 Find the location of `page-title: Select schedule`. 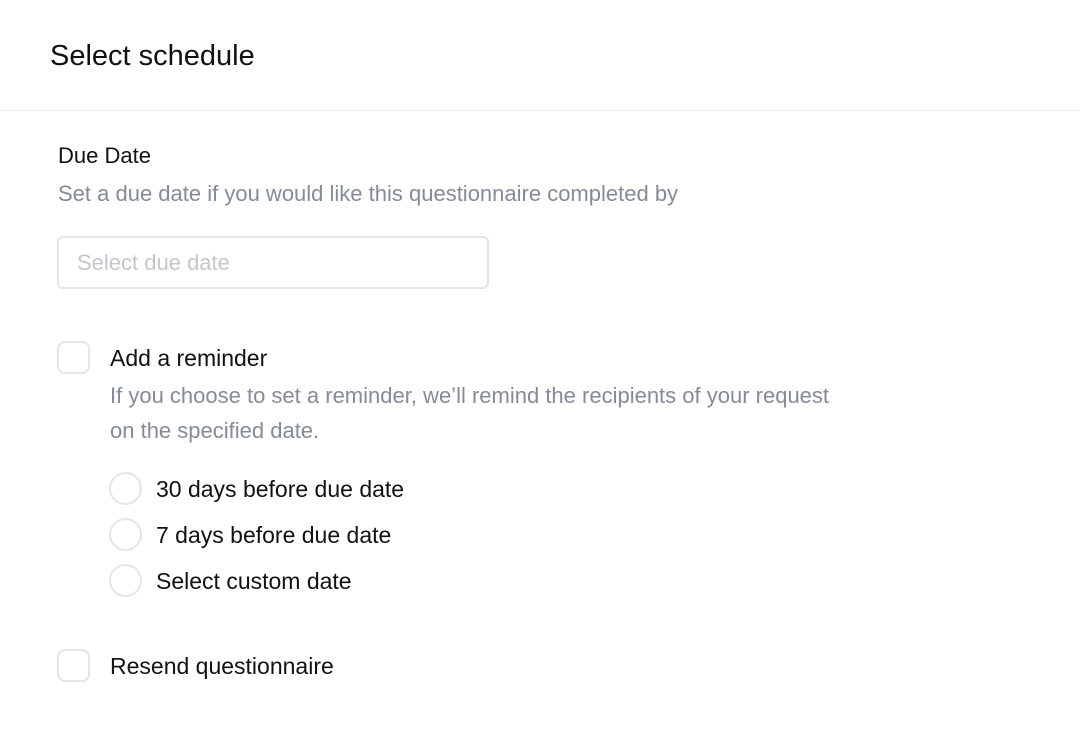

page-title: Select schedule is located at coordinates (152, 56).